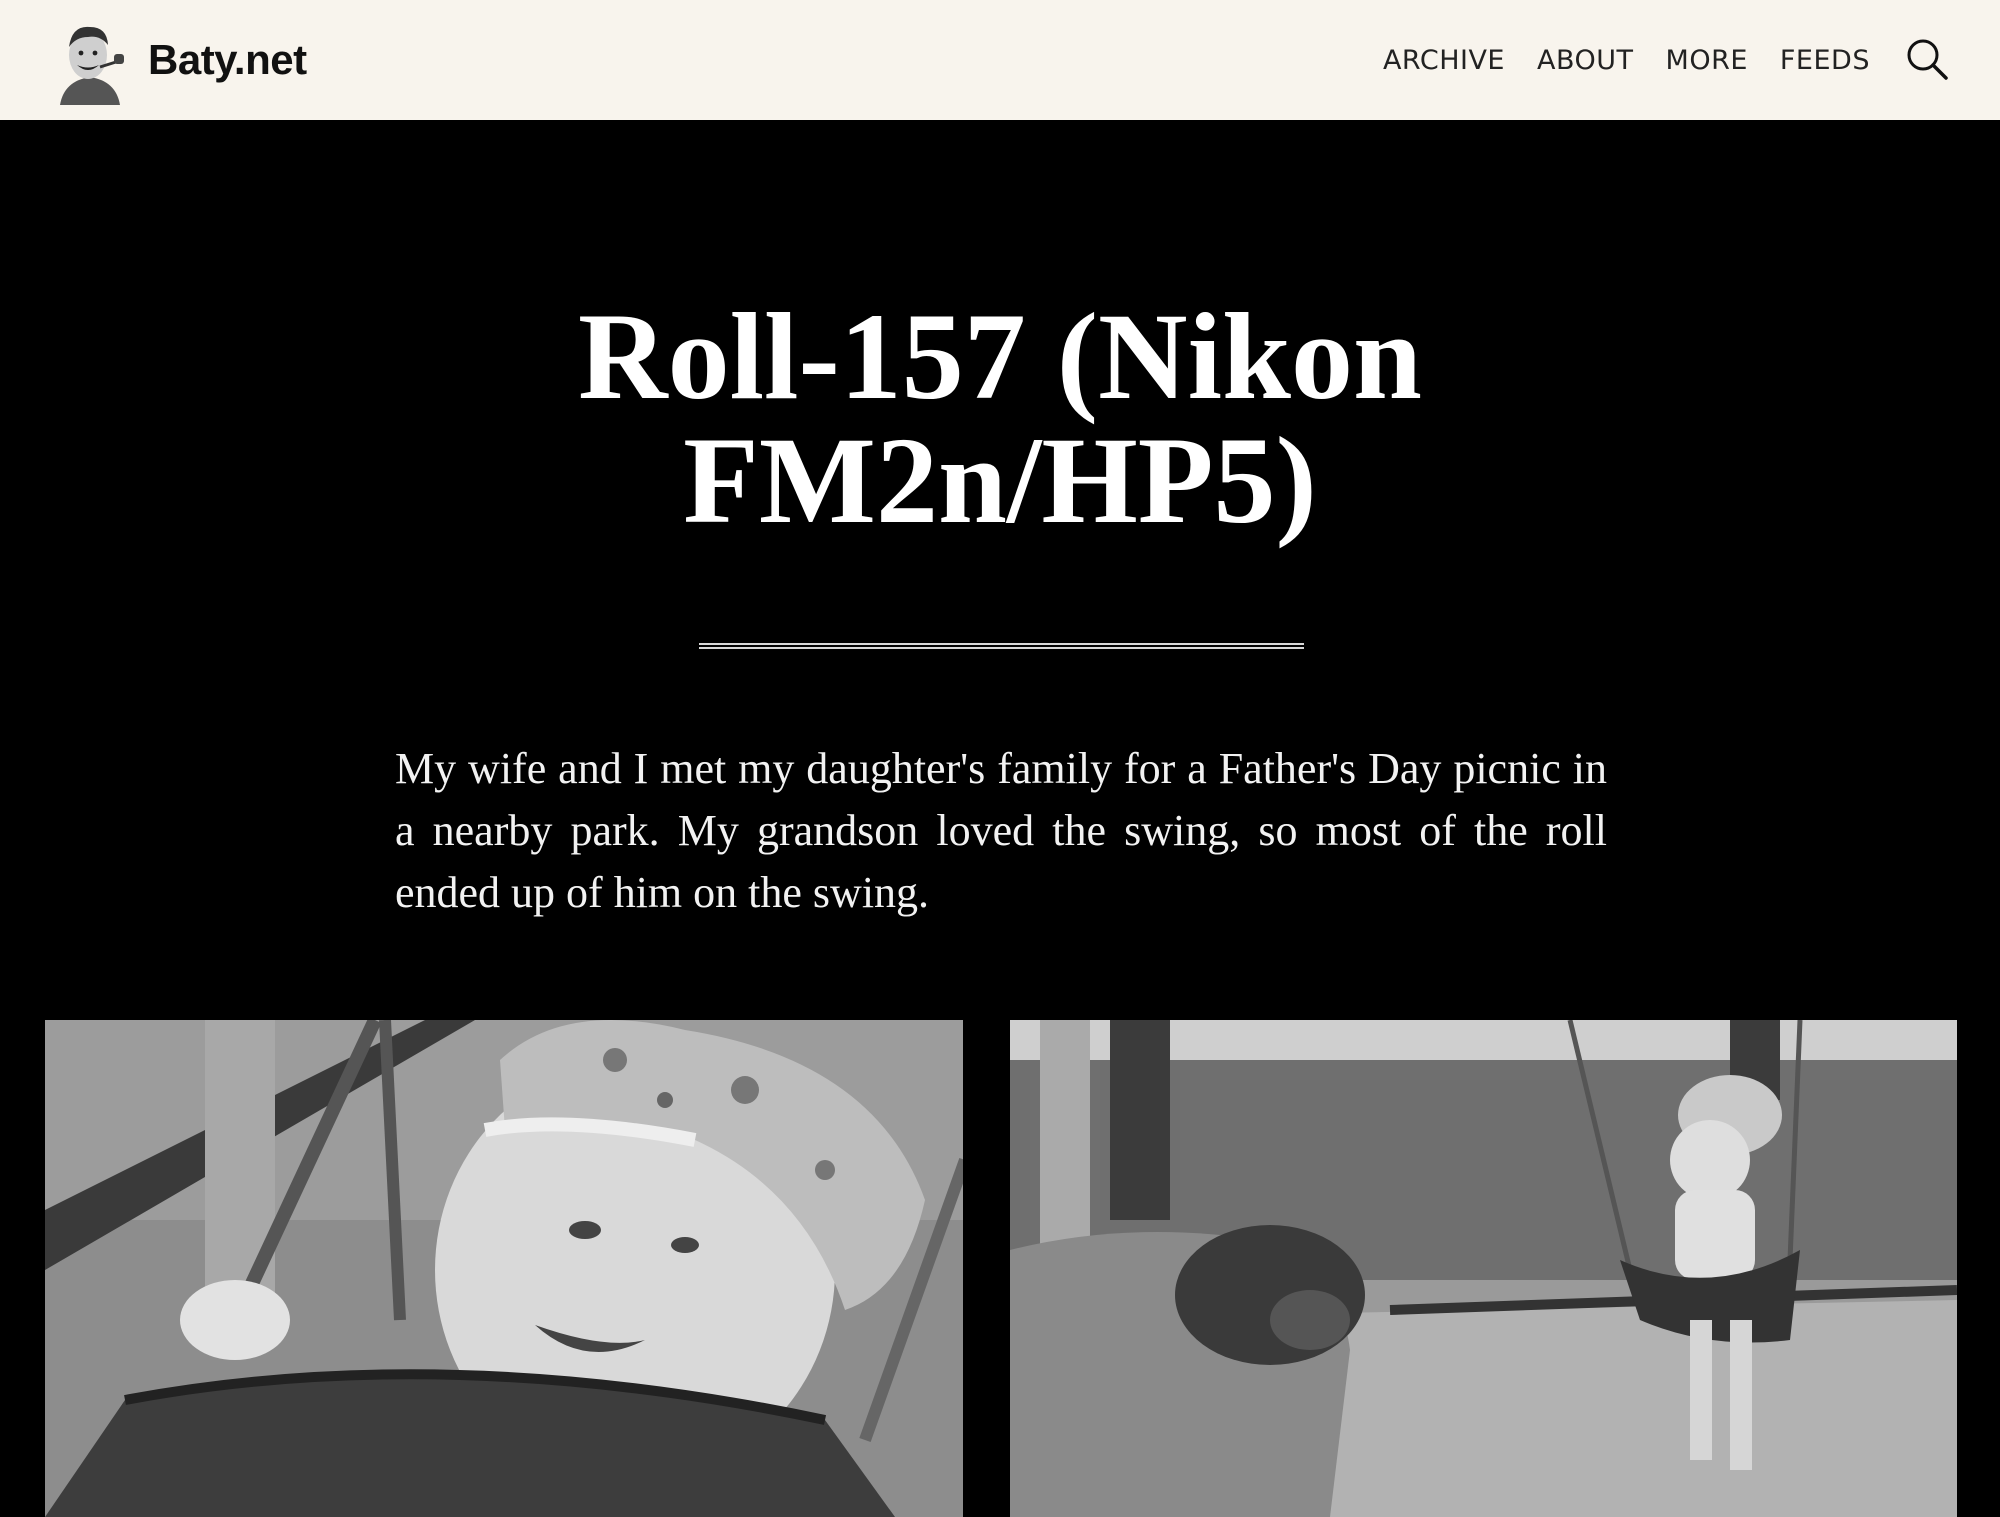 The height and width of the screenshot is (1517, 2000). I want to click on site-name: Baty.net, so click(227, 59).